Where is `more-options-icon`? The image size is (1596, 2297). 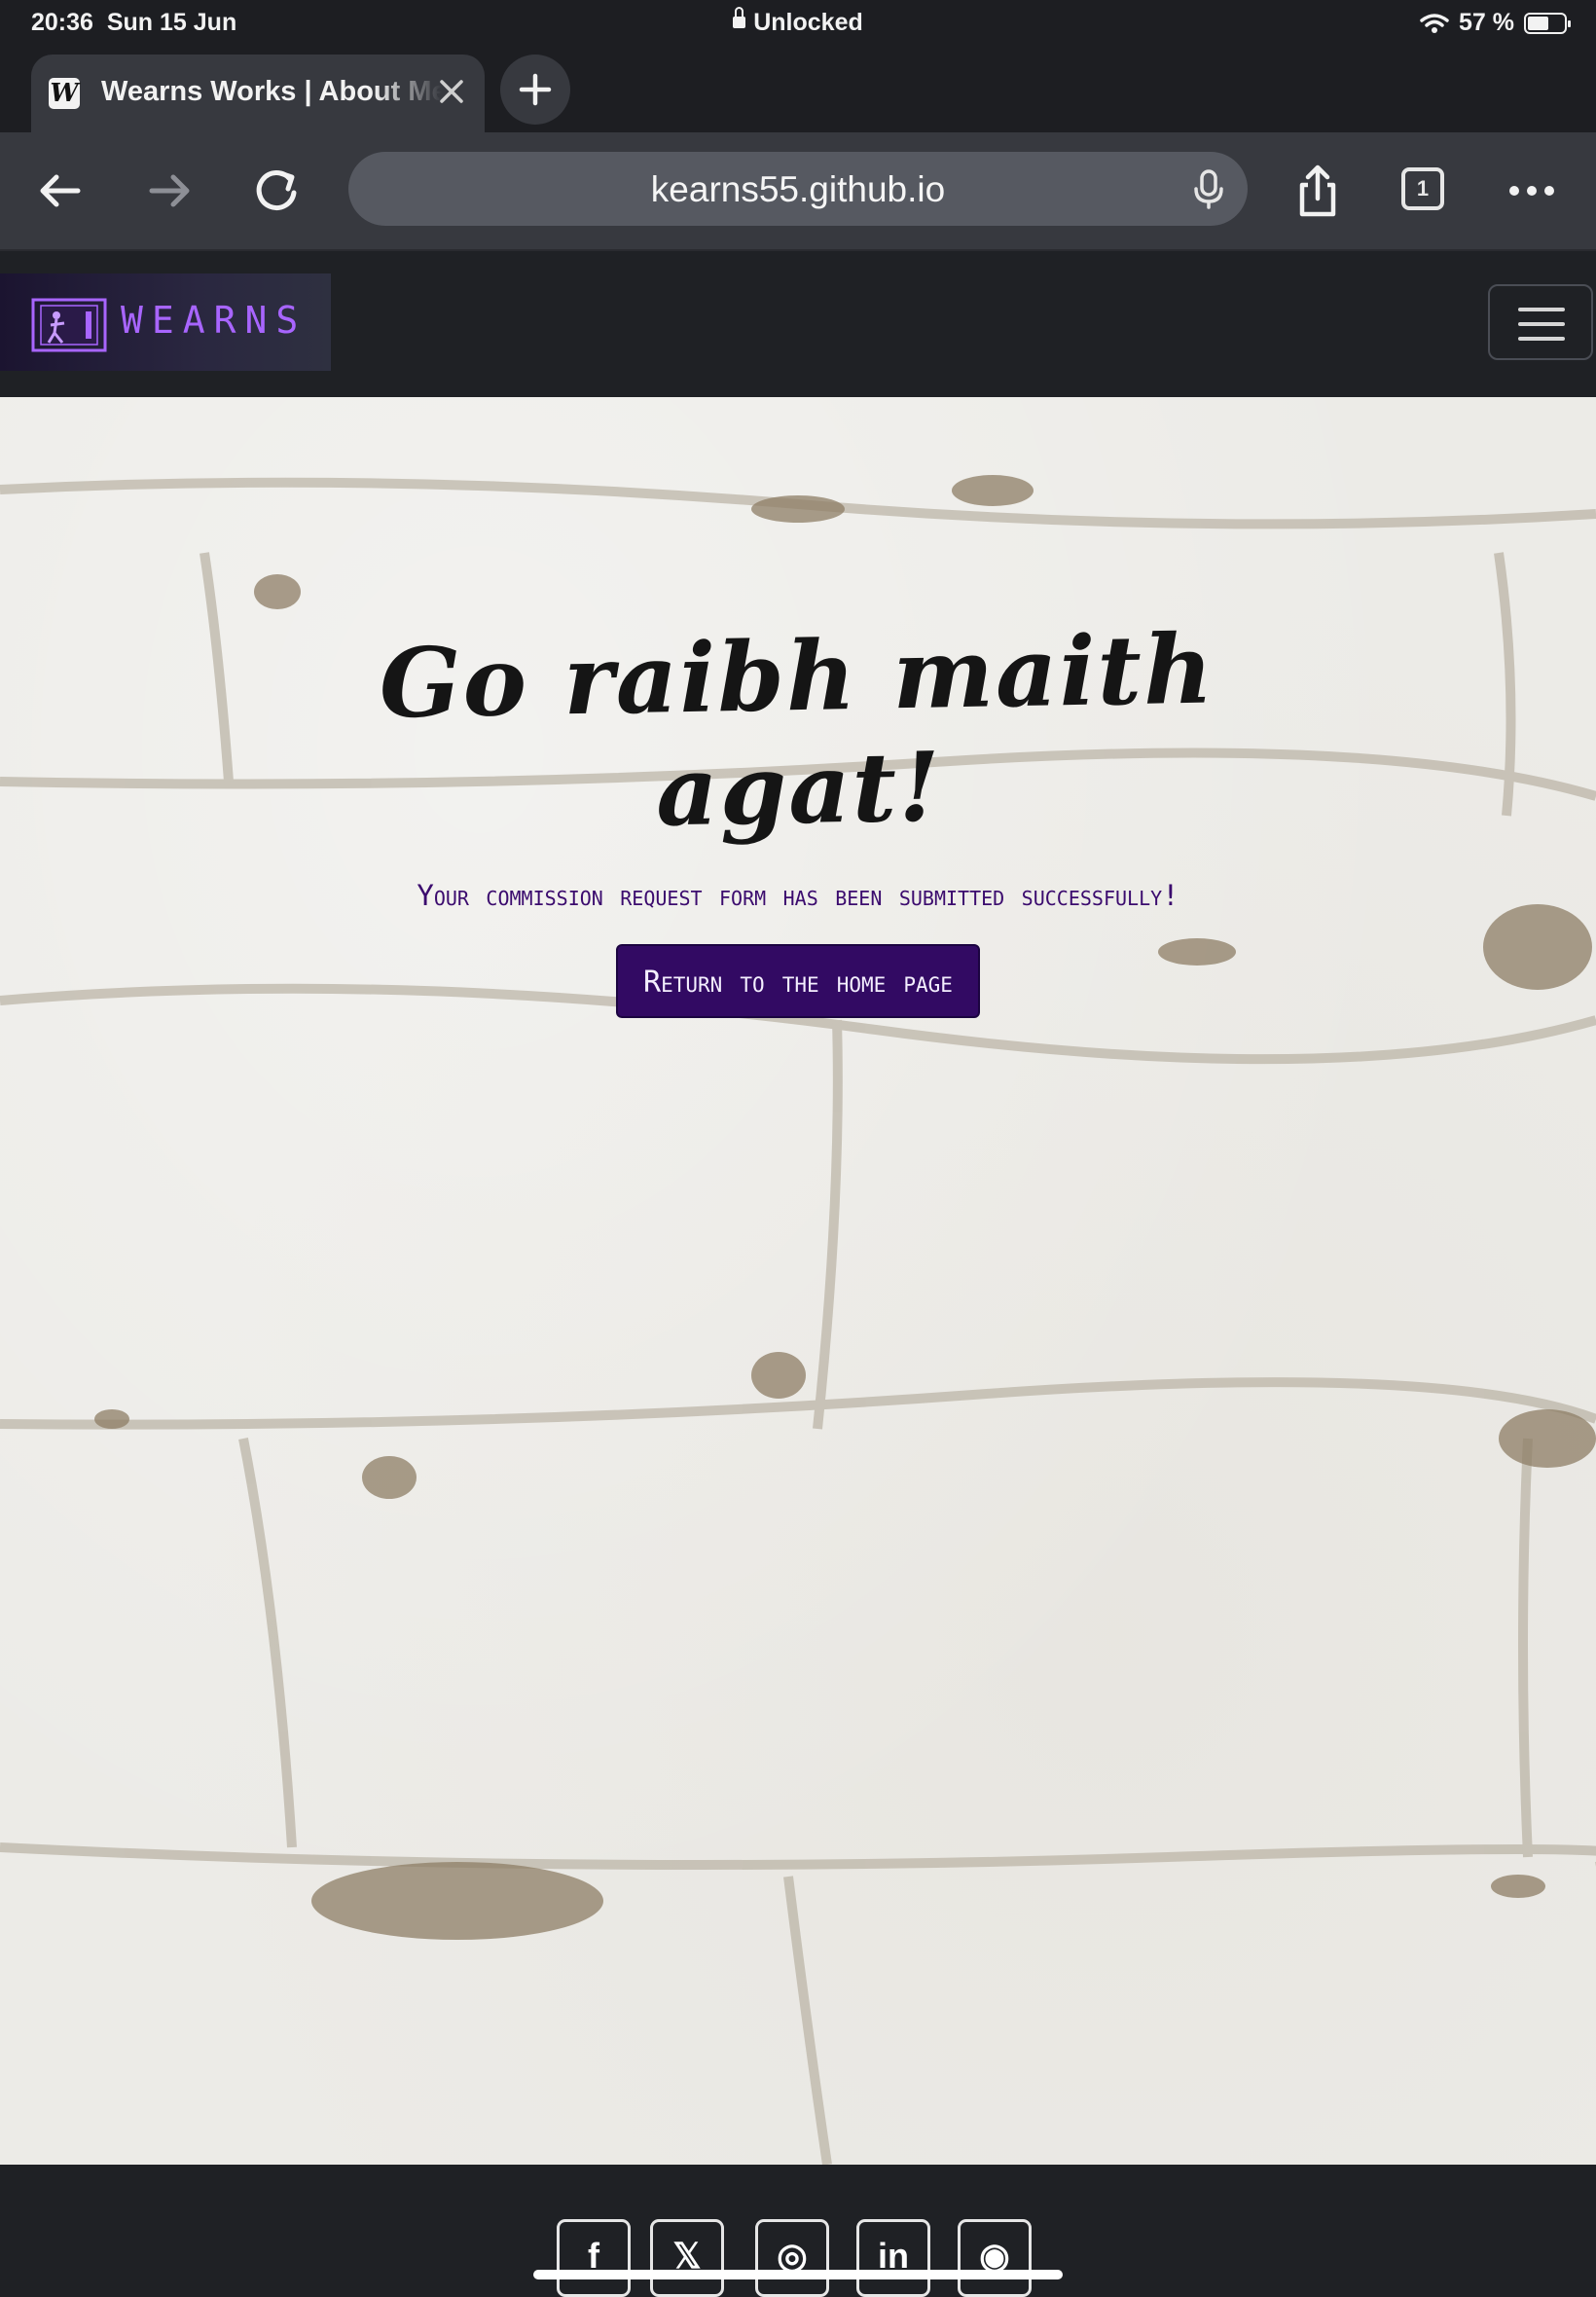
more-options-icon is located at coordinates (1532, 191).